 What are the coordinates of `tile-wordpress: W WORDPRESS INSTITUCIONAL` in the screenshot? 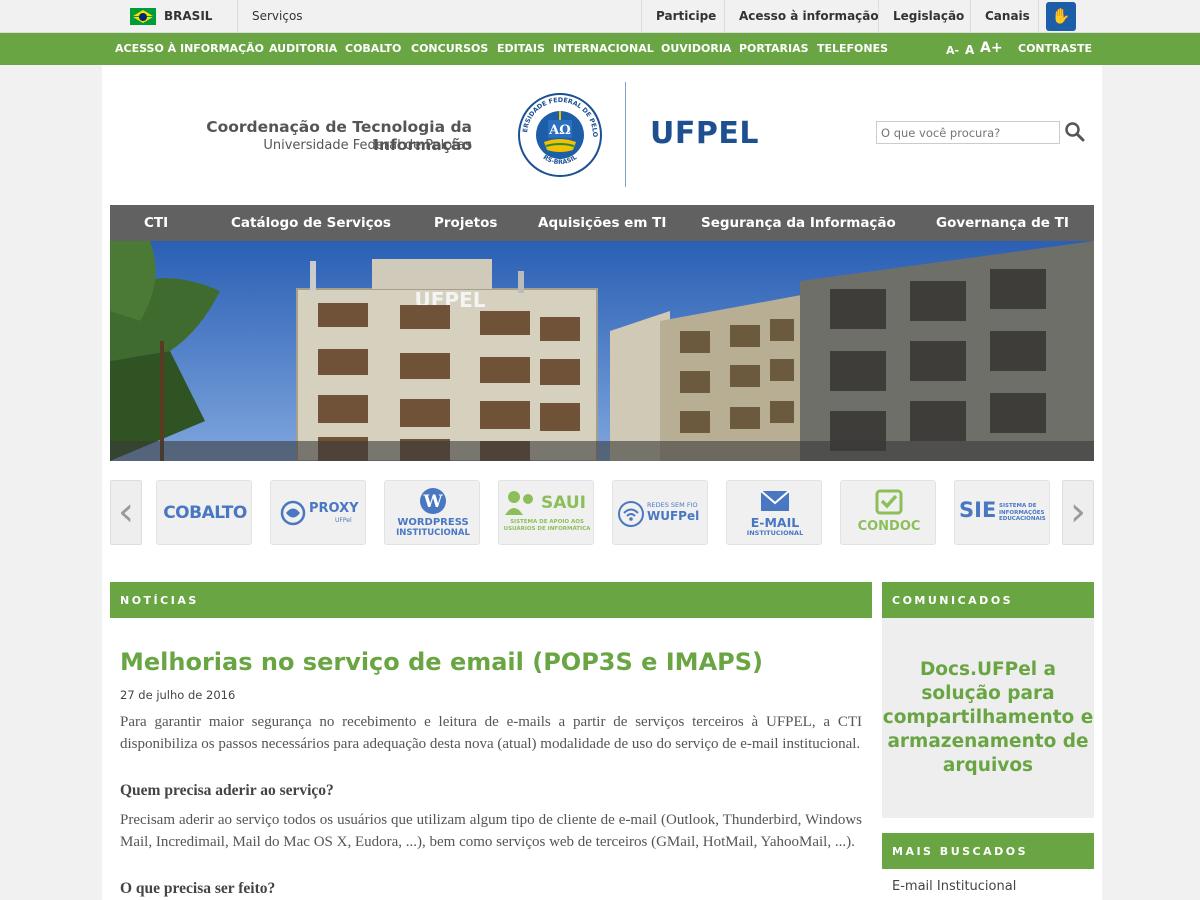 It's located at (432, 512).